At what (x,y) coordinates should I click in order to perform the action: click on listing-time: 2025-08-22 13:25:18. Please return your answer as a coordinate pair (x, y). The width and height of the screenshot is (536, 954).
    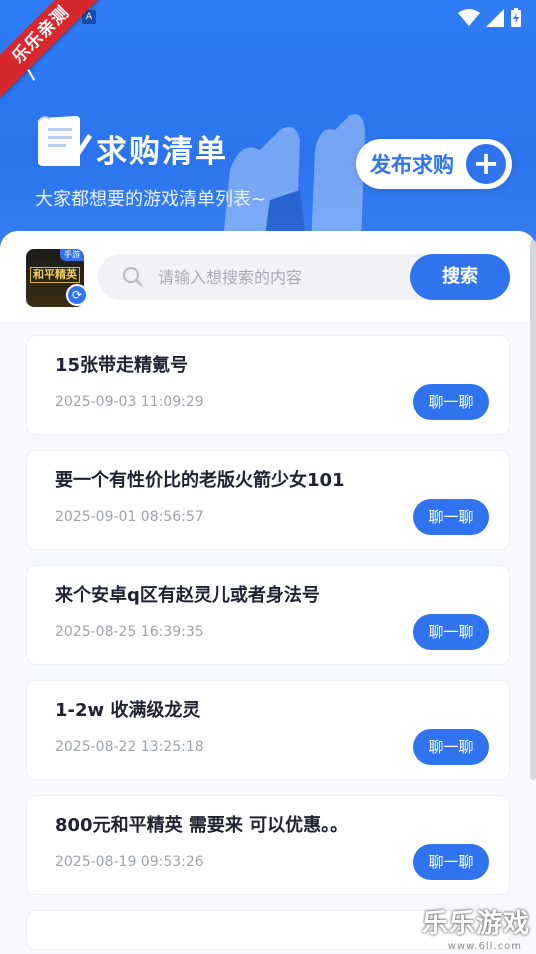
    Looking at the image, I should click on (129, 747).